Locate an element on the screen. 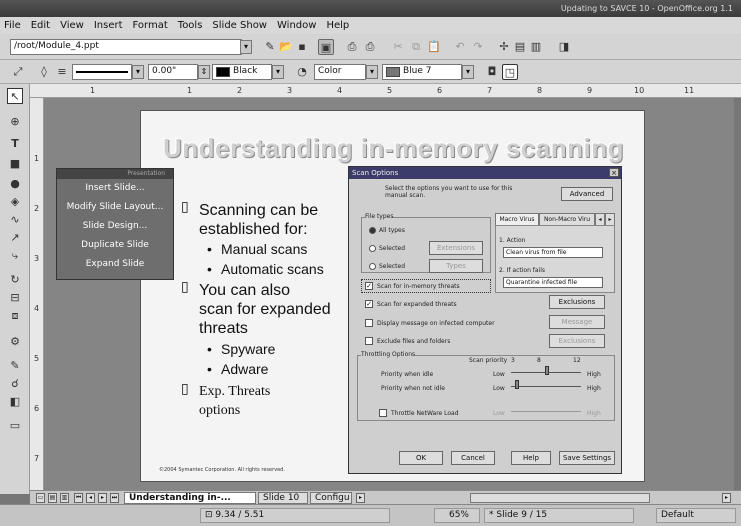 This screenshot has width=741, height=526. line-color-field: Black is located at coordinates (242, 72).